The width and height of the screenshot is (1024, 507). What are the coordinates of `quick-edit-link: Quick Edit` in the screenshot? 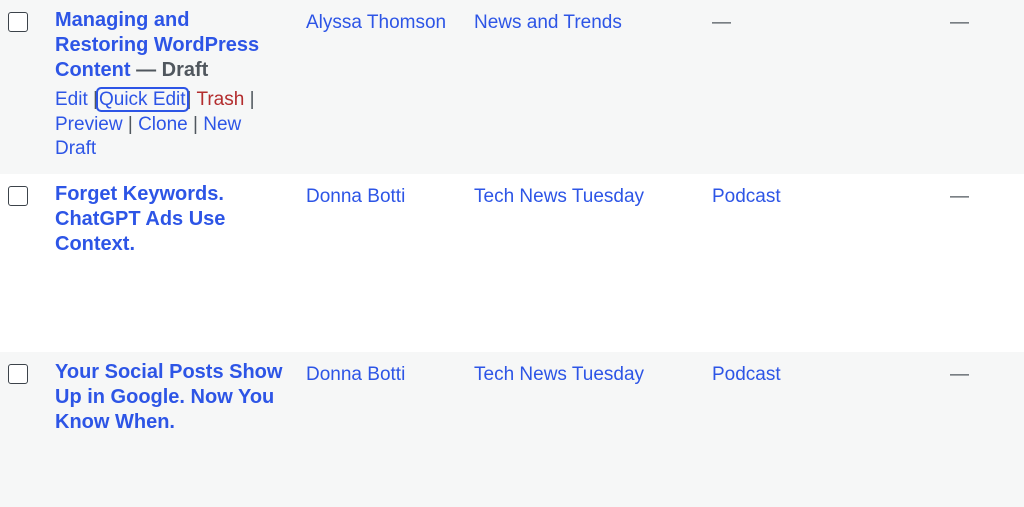 It's located at (142, 99).